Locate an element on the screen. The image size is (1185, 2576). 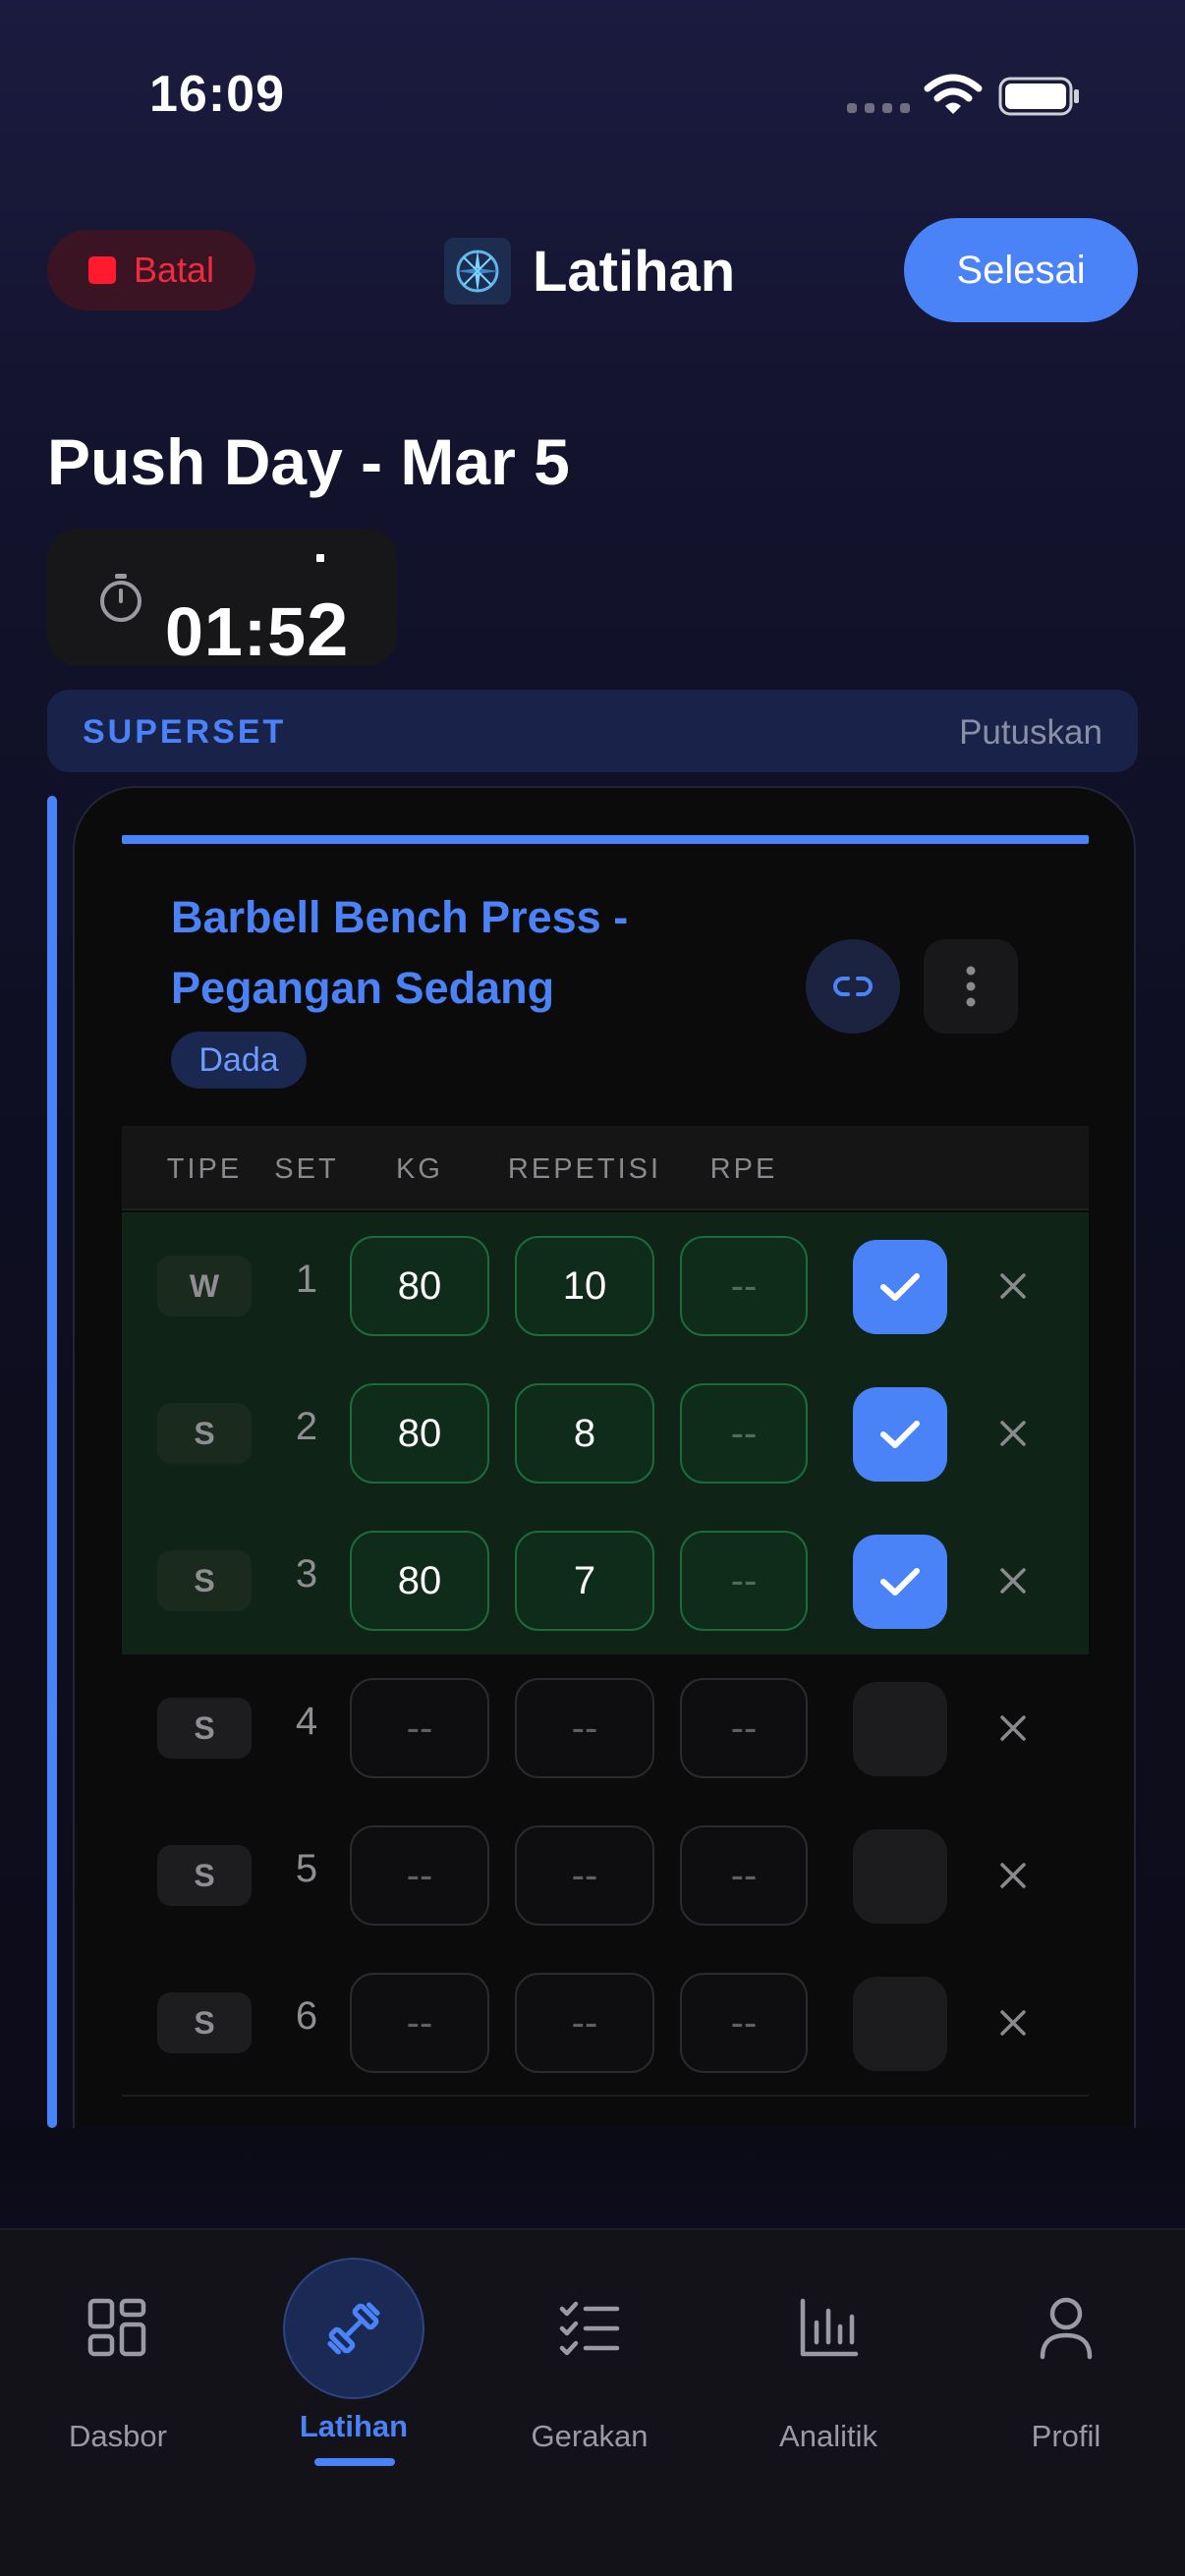
tab-label: Latihan is located at coordinates (354, 2426).